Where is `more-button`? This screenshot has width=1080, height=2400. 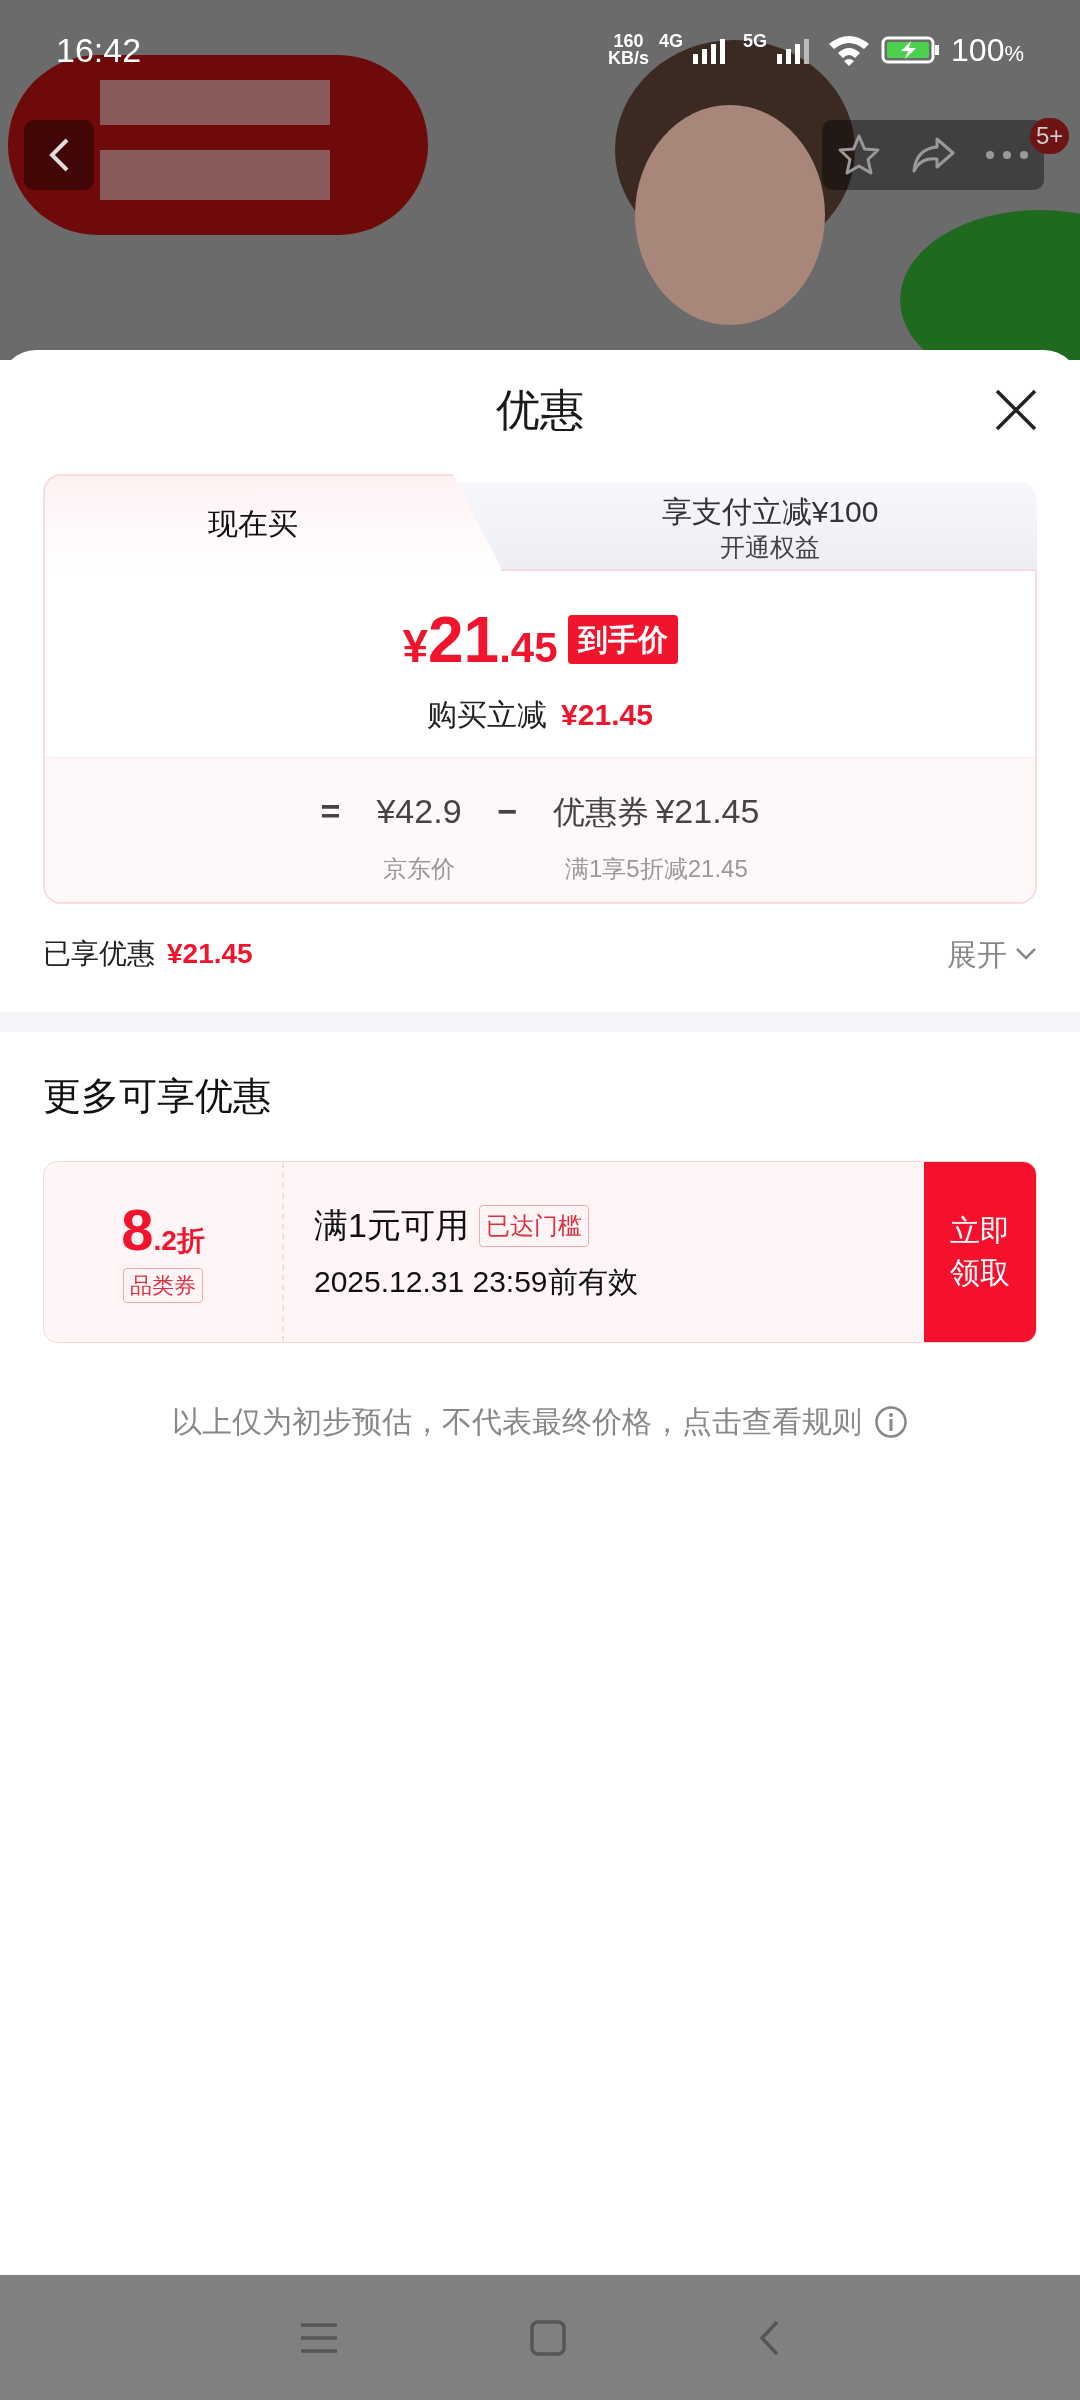 more-button is located at coordinates (1007, 155).